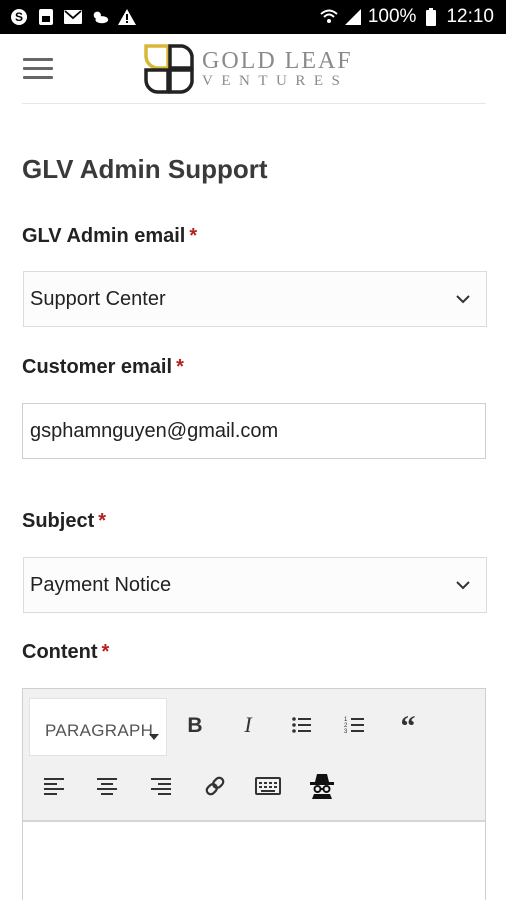  What do you see at coordinates (255, 299) in the screenshot?
I see `admin-email-select: Support Center` at bounding box center [255, 299].